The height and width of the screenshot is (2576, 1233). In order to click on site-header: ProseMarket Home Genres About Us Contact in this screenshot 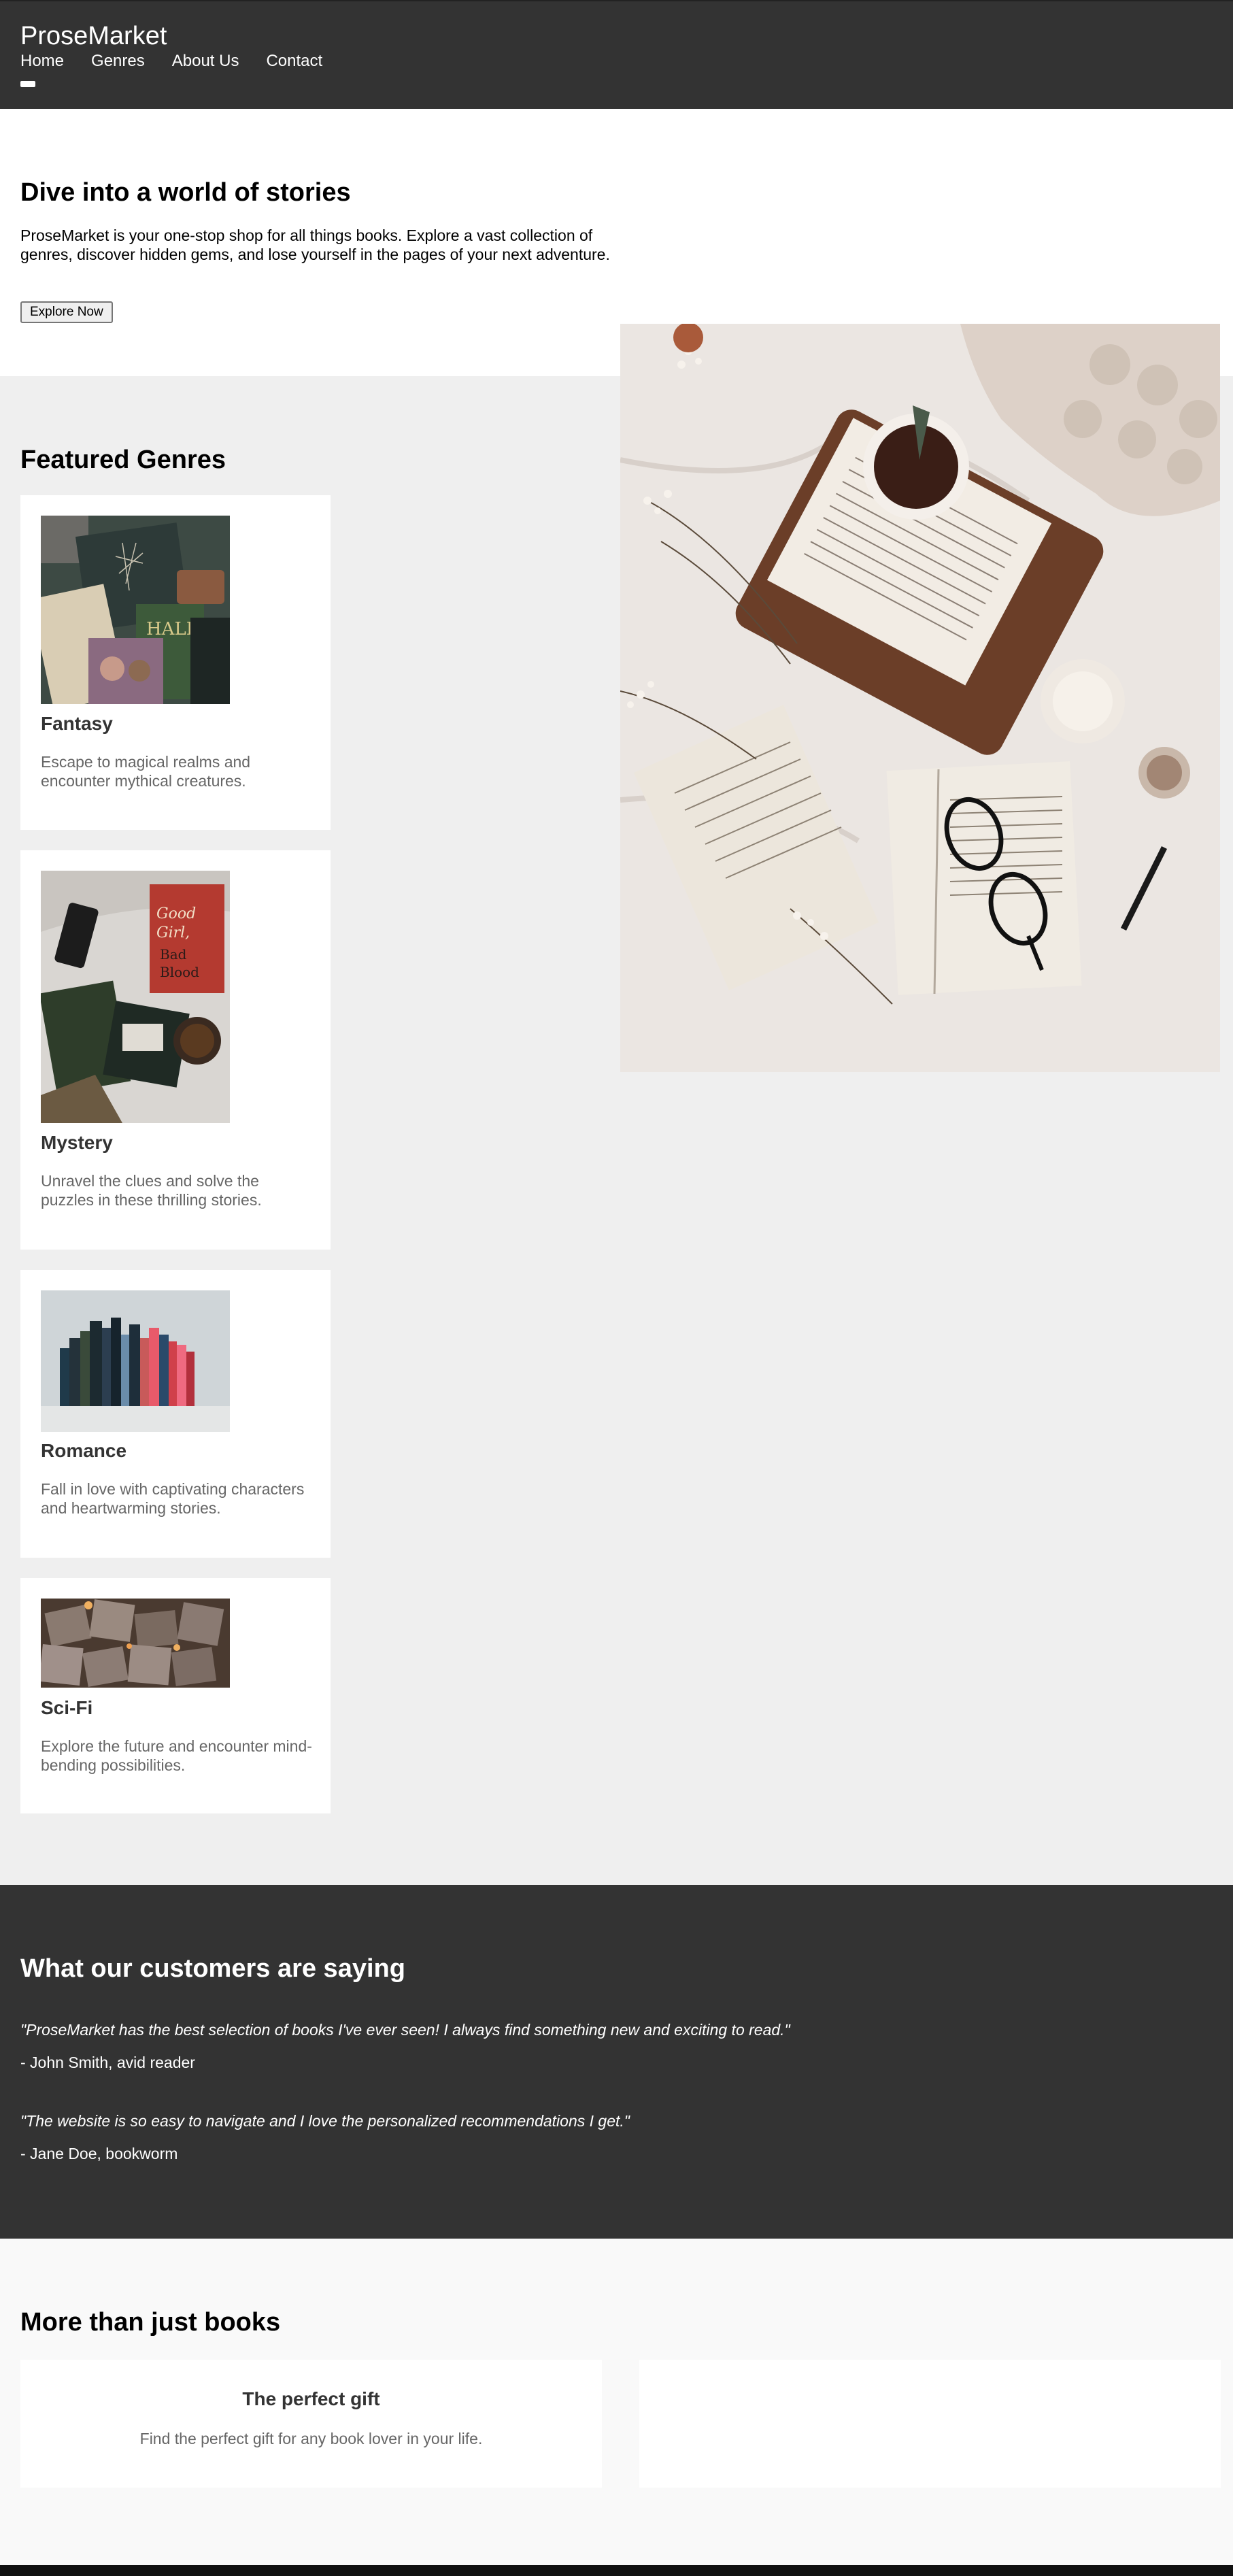, I will do `click(616, 54)`.